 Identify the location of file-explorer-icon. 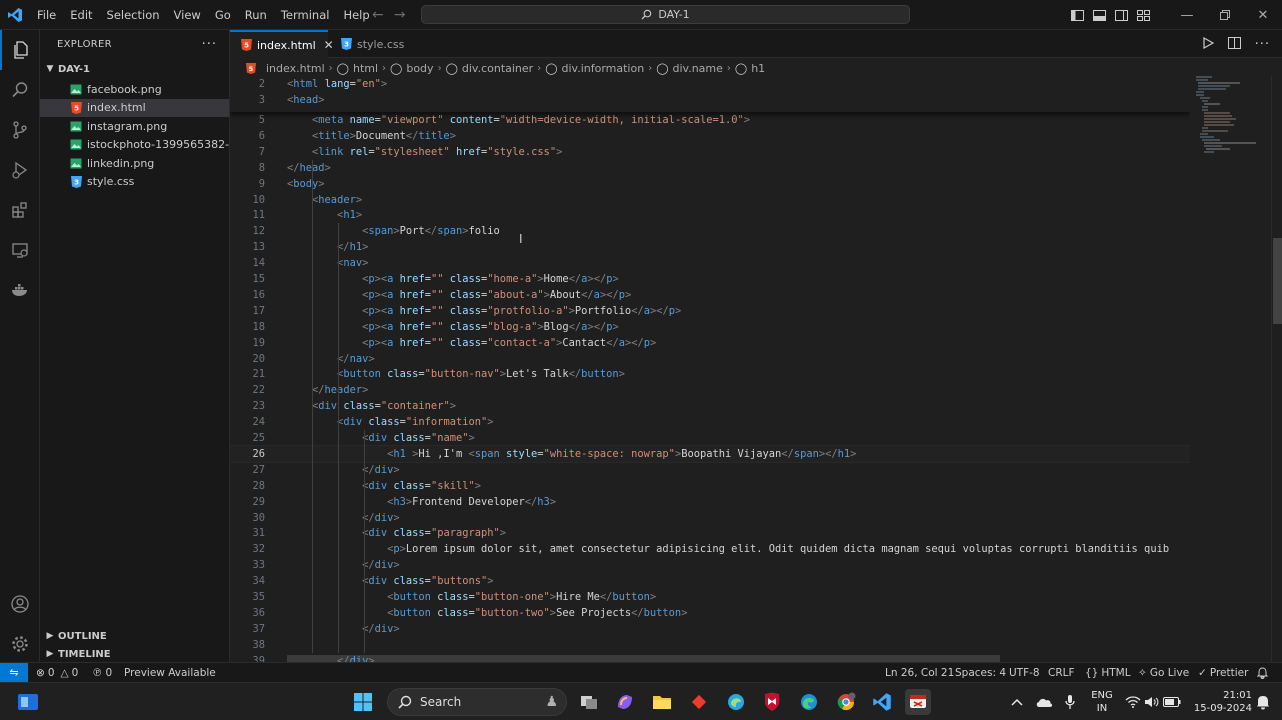
(662, 702).